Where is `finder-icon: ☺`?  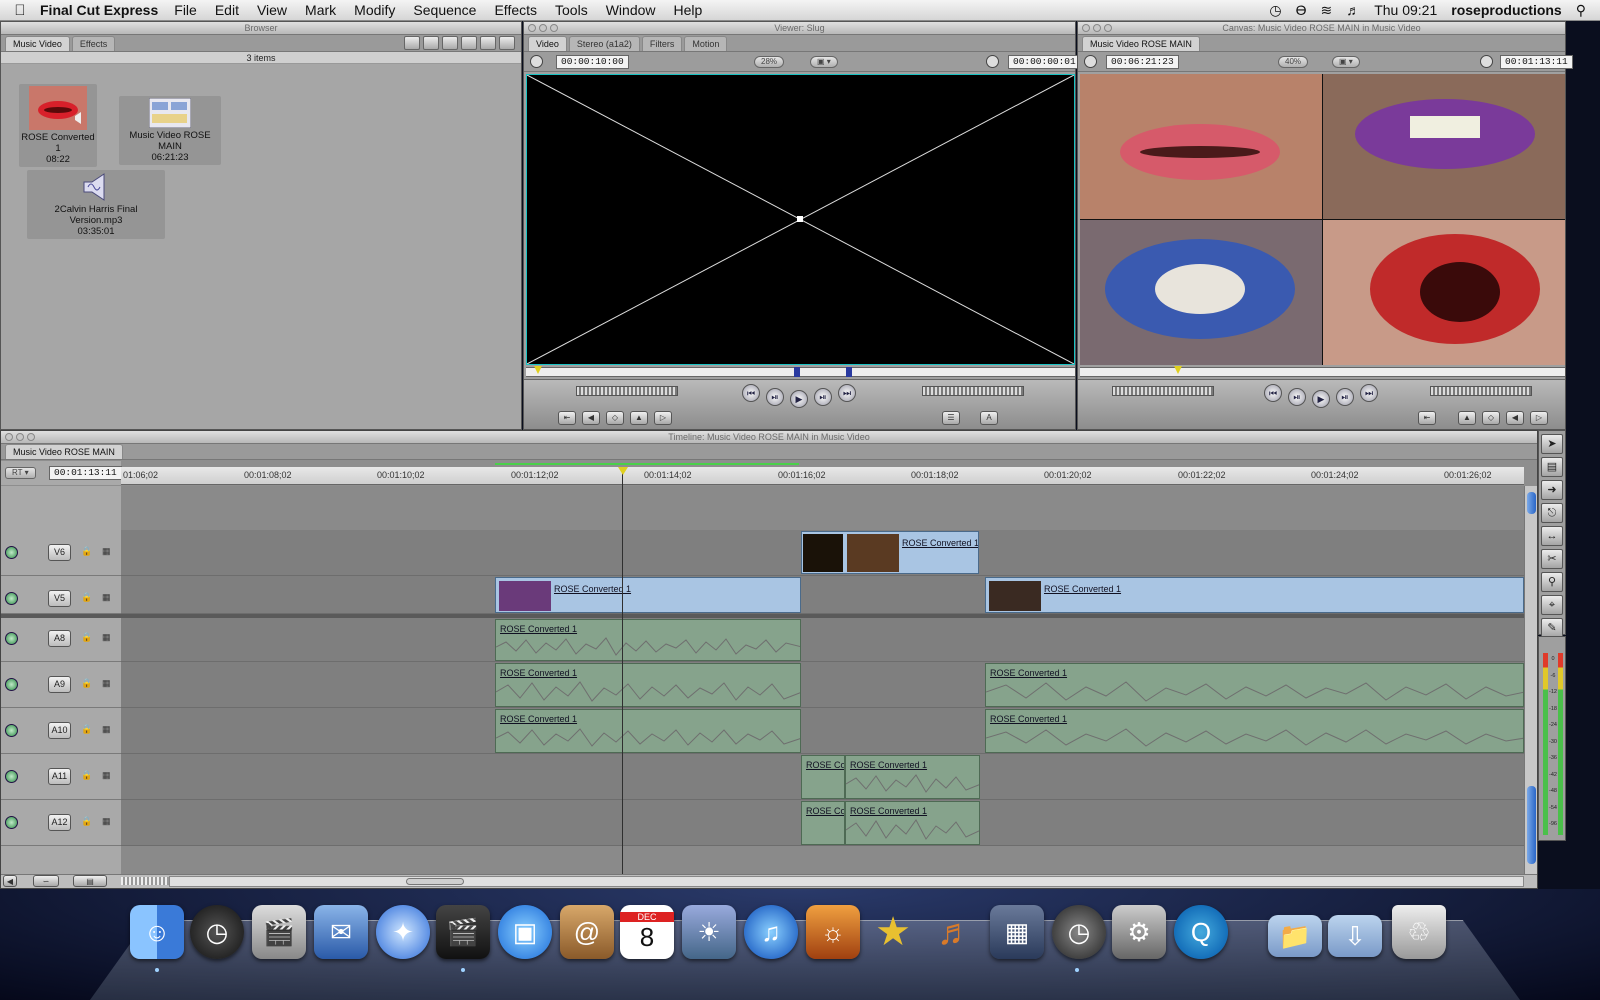
finder-icon: ☺ is located at coordinates (157, 932).